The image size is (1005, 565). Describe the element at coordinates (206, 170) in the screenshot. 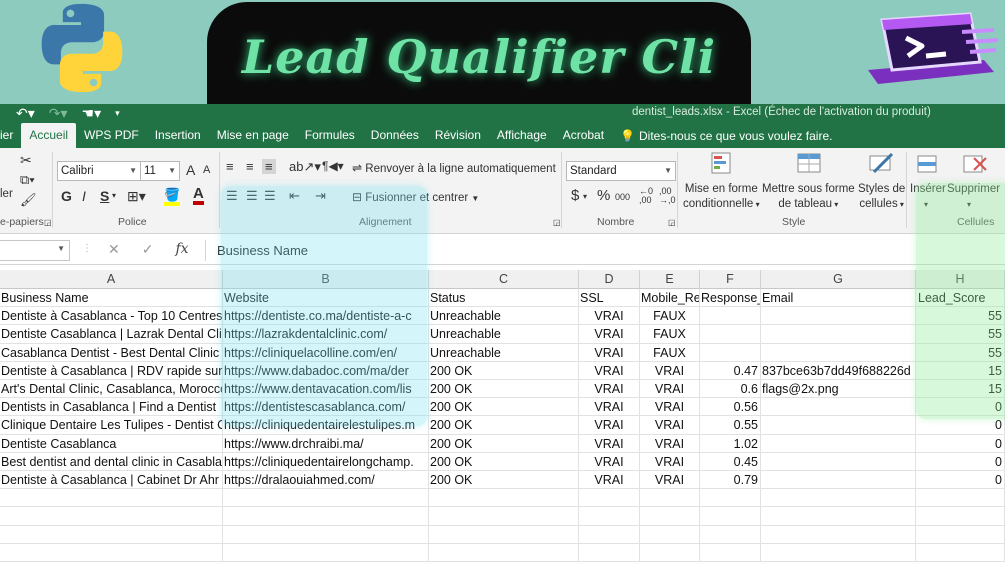

I see `shrink-font-button: A` at that location.